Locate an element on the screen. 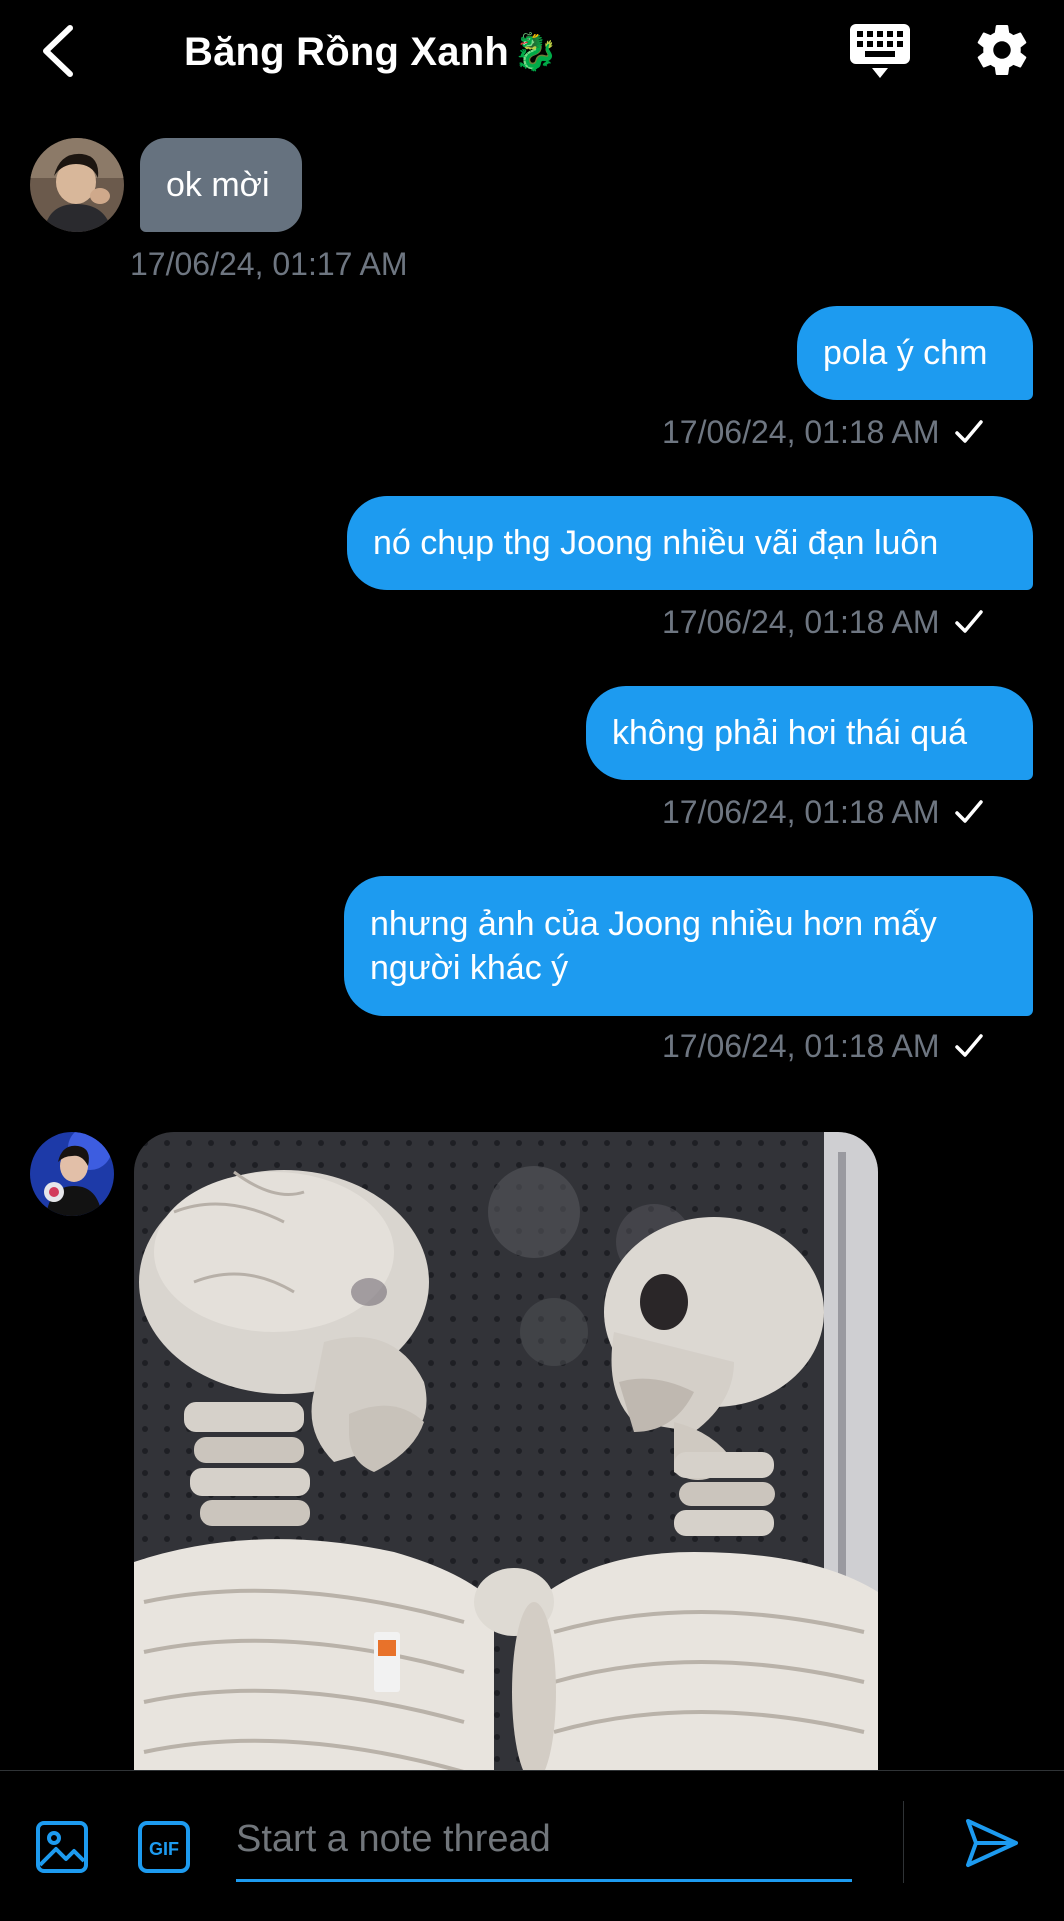 This screenshot has width=1064, height=1921. gif-icon: GIF is located at coordinates (164, 1847).